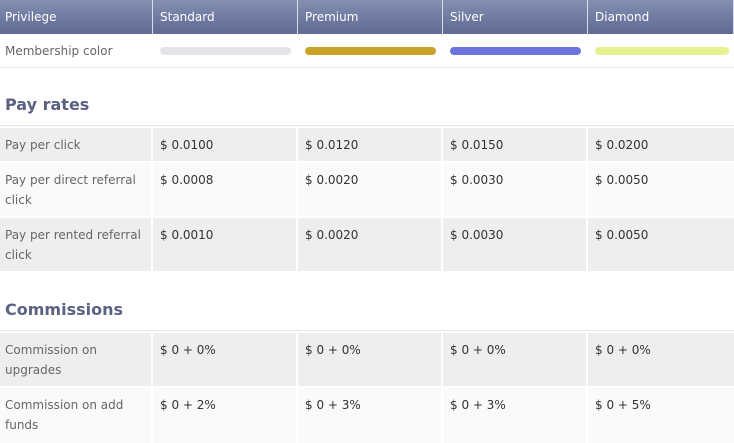 This screenshot has height=443, width=734. I want to click on membership-color-row: Membership color, so click(367, 51).